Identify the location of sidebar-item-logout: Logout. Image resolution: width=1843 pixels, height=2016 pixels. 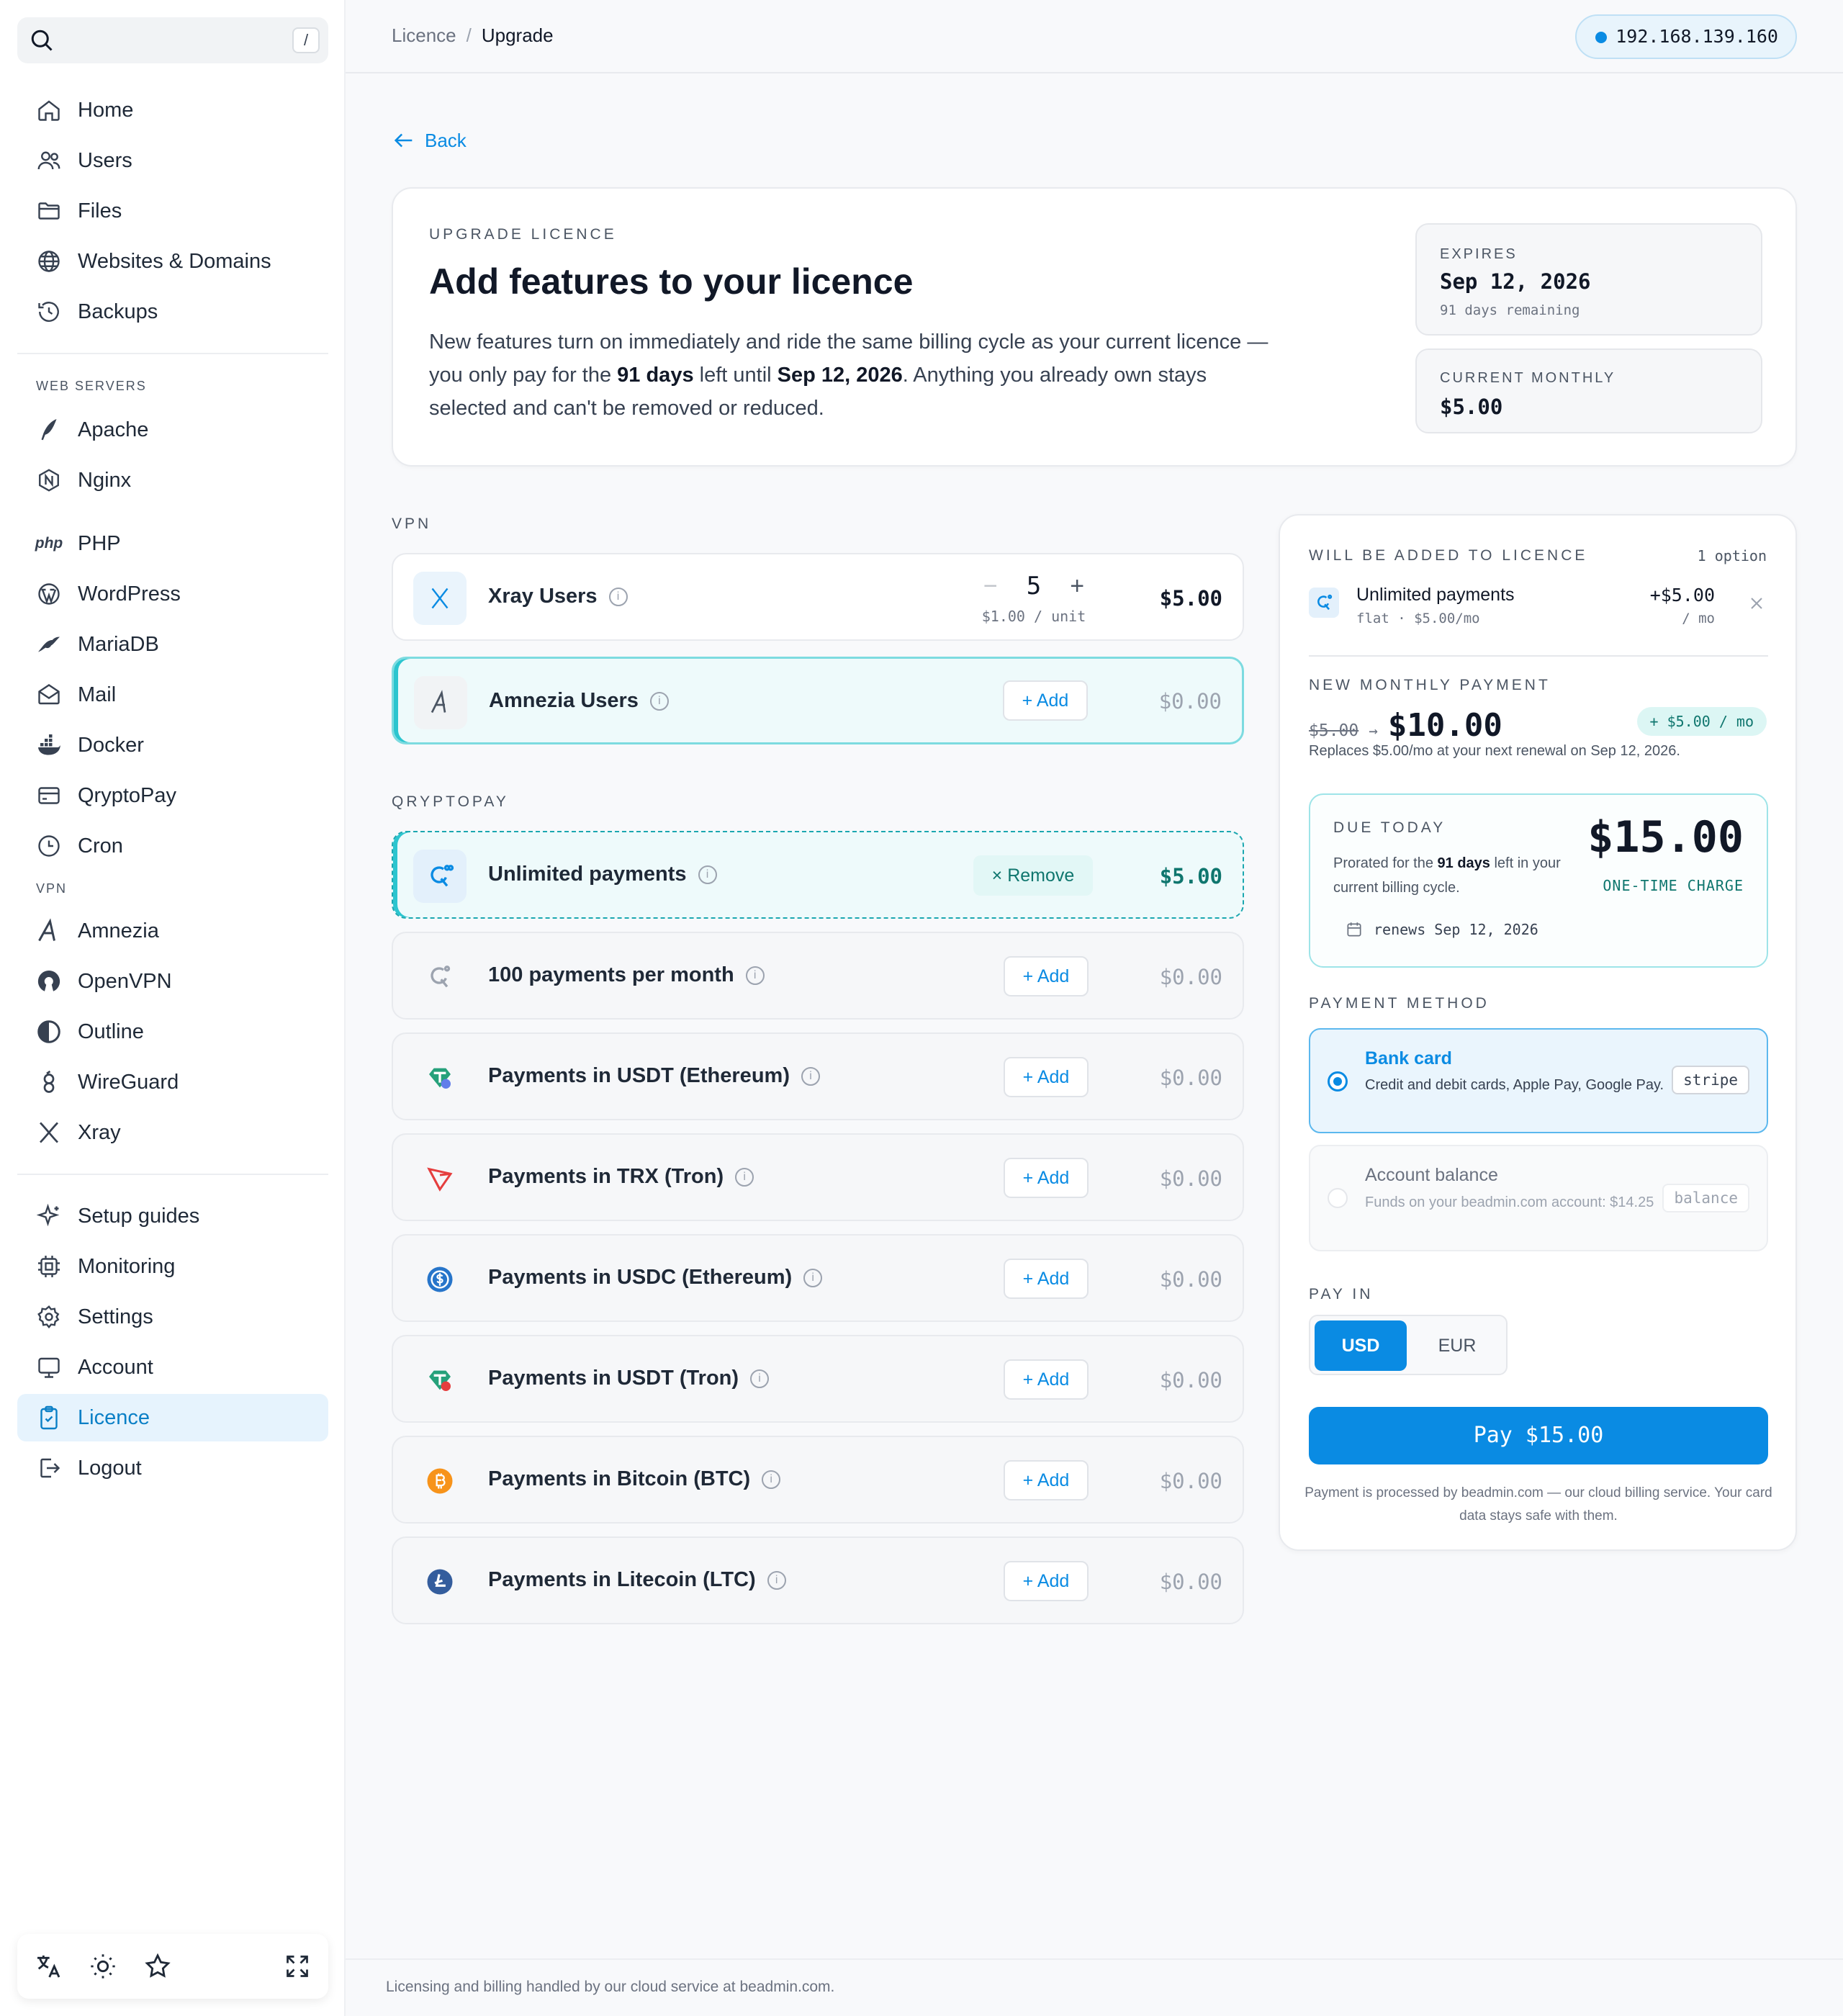
(172, 1468).